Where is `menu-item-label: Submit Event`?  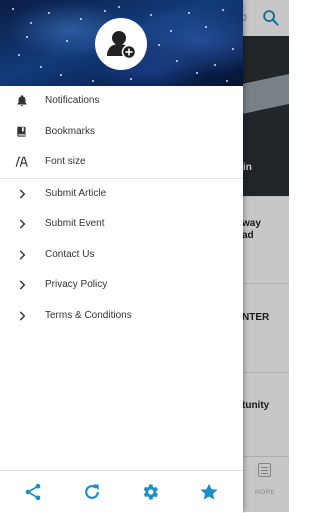
menu-item-label: Submit Event is located at coordinates (75, 223).